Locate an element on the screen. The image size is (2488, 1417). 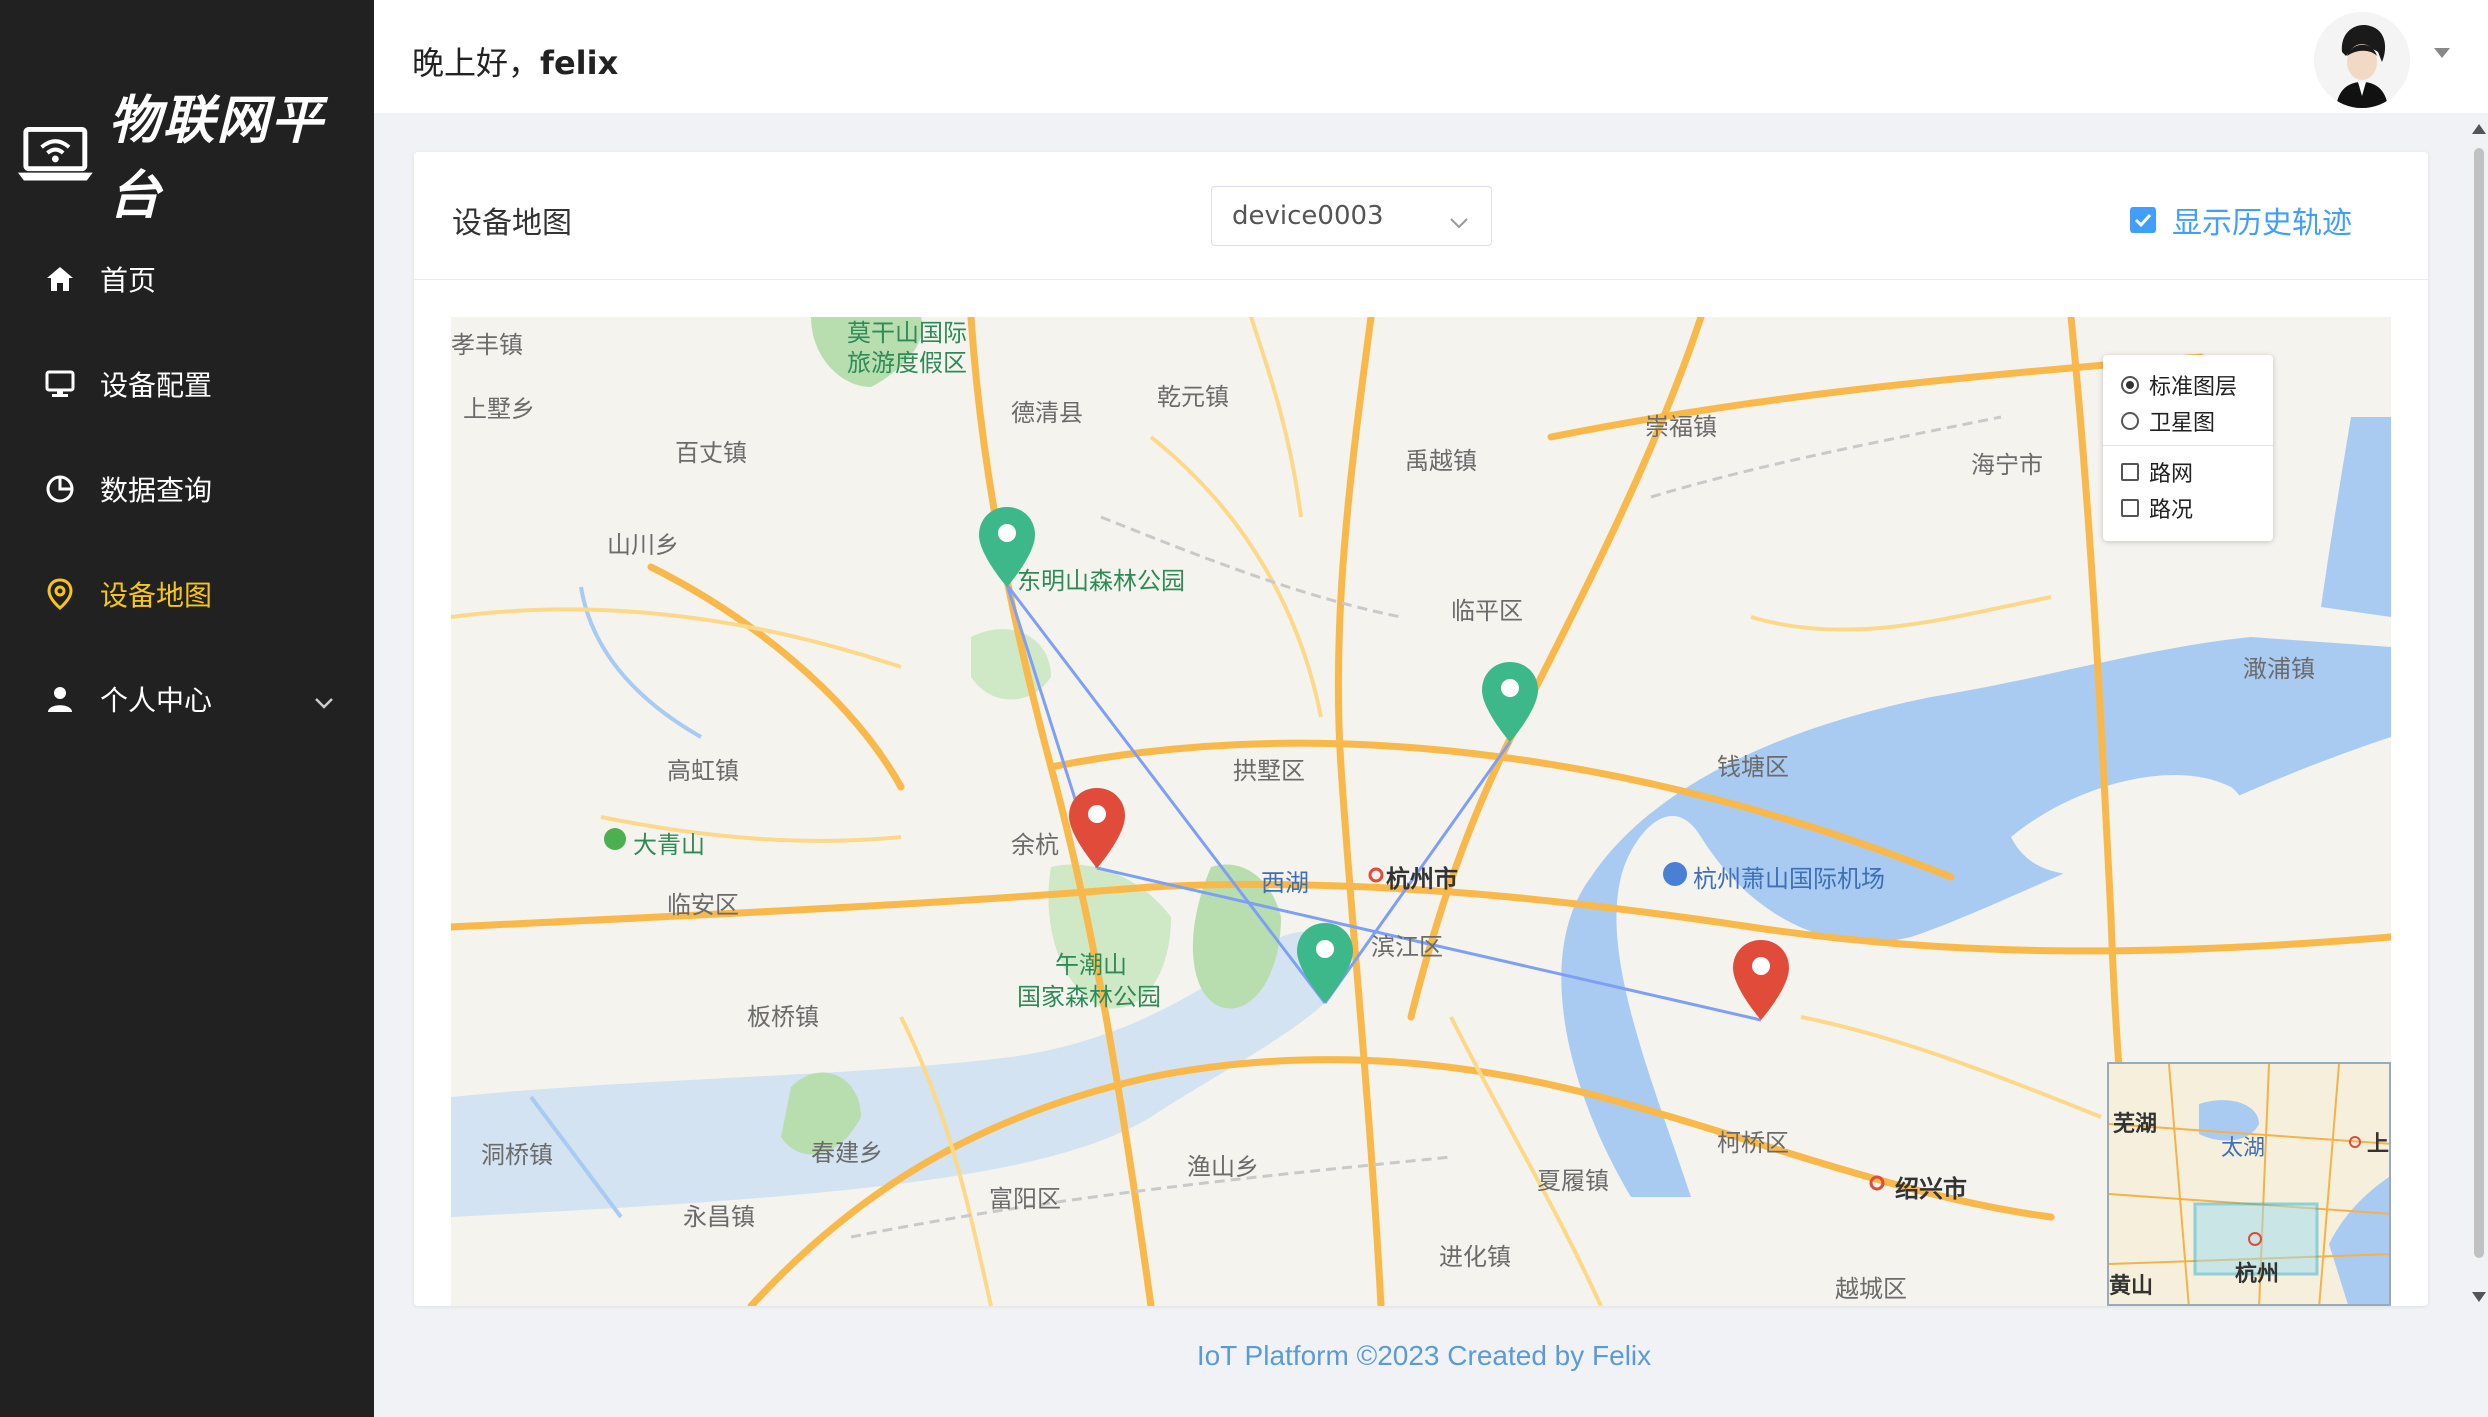
sidebar-item-device-config: 设备配置 is located at coordinates (187, 383).